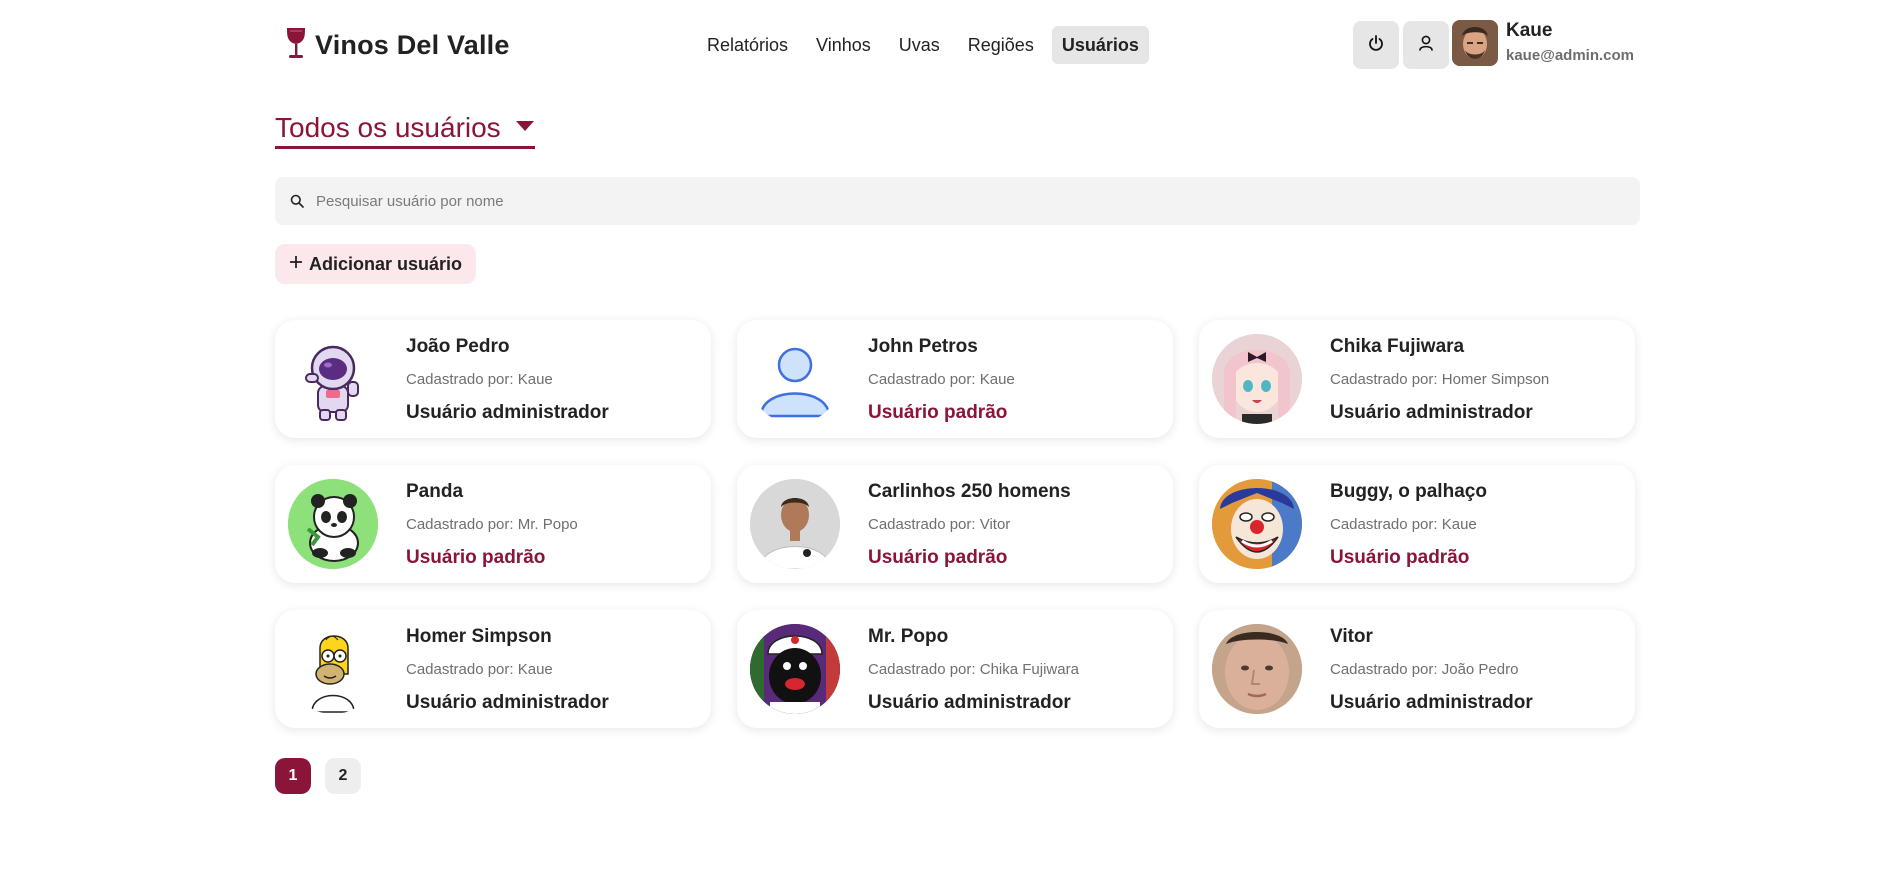 The image size is (1881, 892). I want to click on search-input, so click(966, 201).